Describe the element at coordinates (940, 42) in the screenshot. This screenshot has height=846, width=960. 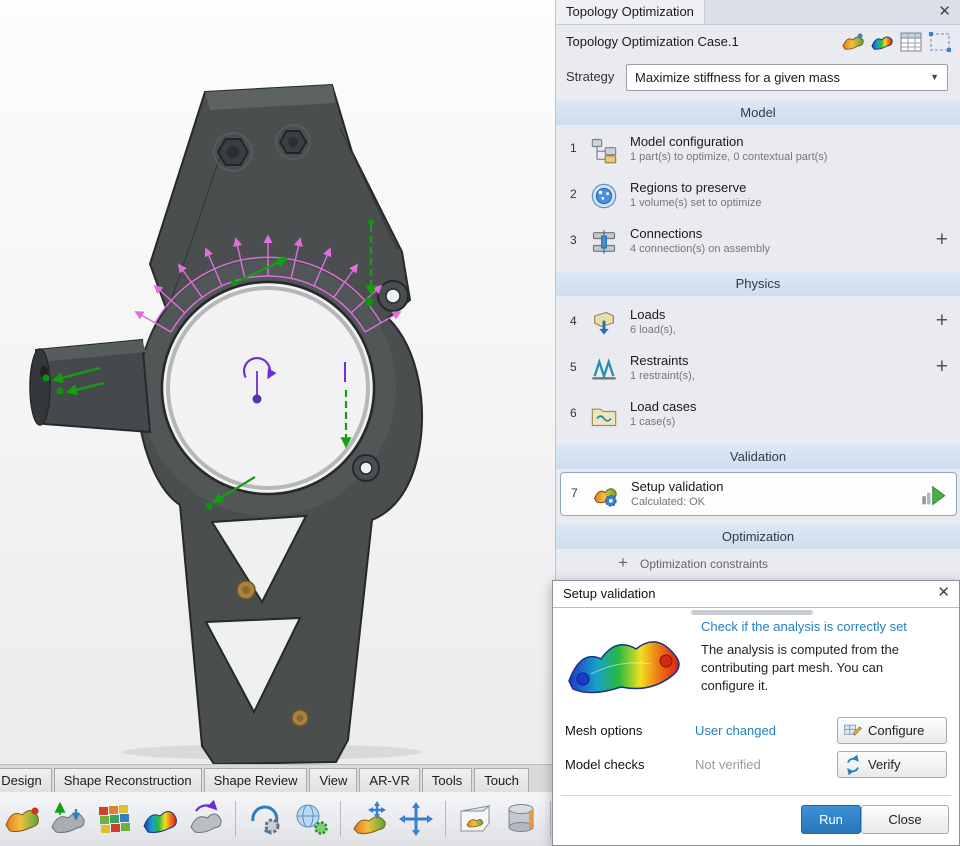
I see `case-icon-selection` at that location.